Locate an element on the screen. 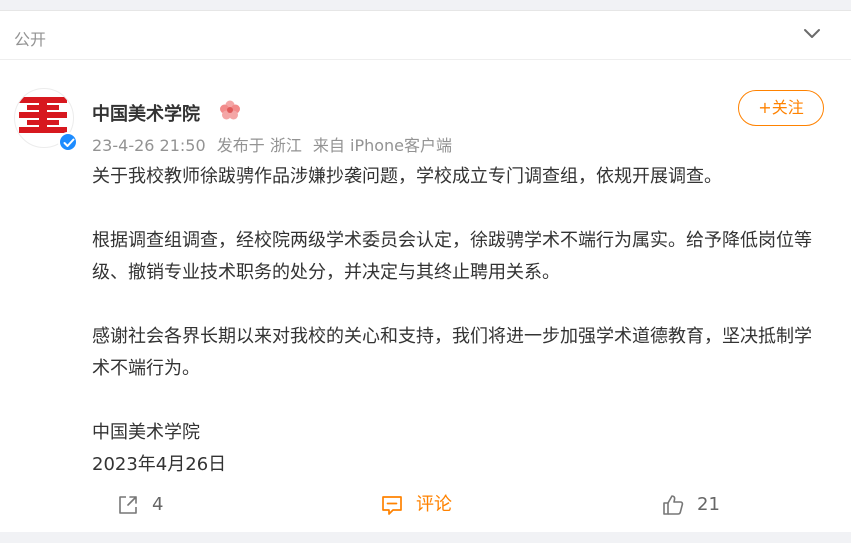 Image resolution: width=851 pixels, height=543 pixels. verified-icon is located at coordinates (68, 142).